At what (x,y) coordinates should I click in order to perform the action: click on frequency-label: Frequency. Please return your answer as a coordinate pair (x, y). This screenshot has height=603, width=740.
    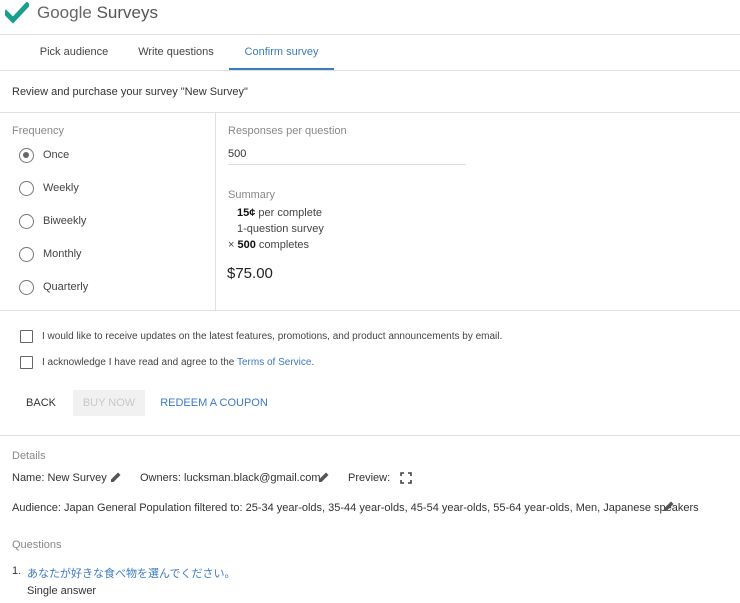
    Looking at the image, I should click on (38, 131).